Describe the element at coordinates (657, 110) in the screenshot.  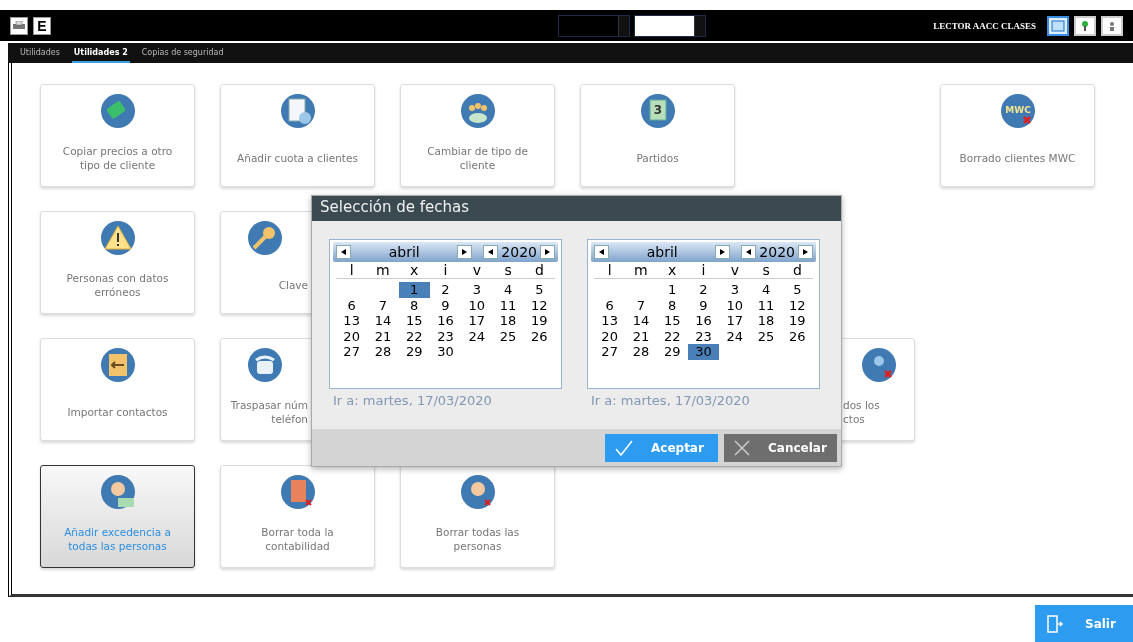
I see `icon-text: 3` at that location.